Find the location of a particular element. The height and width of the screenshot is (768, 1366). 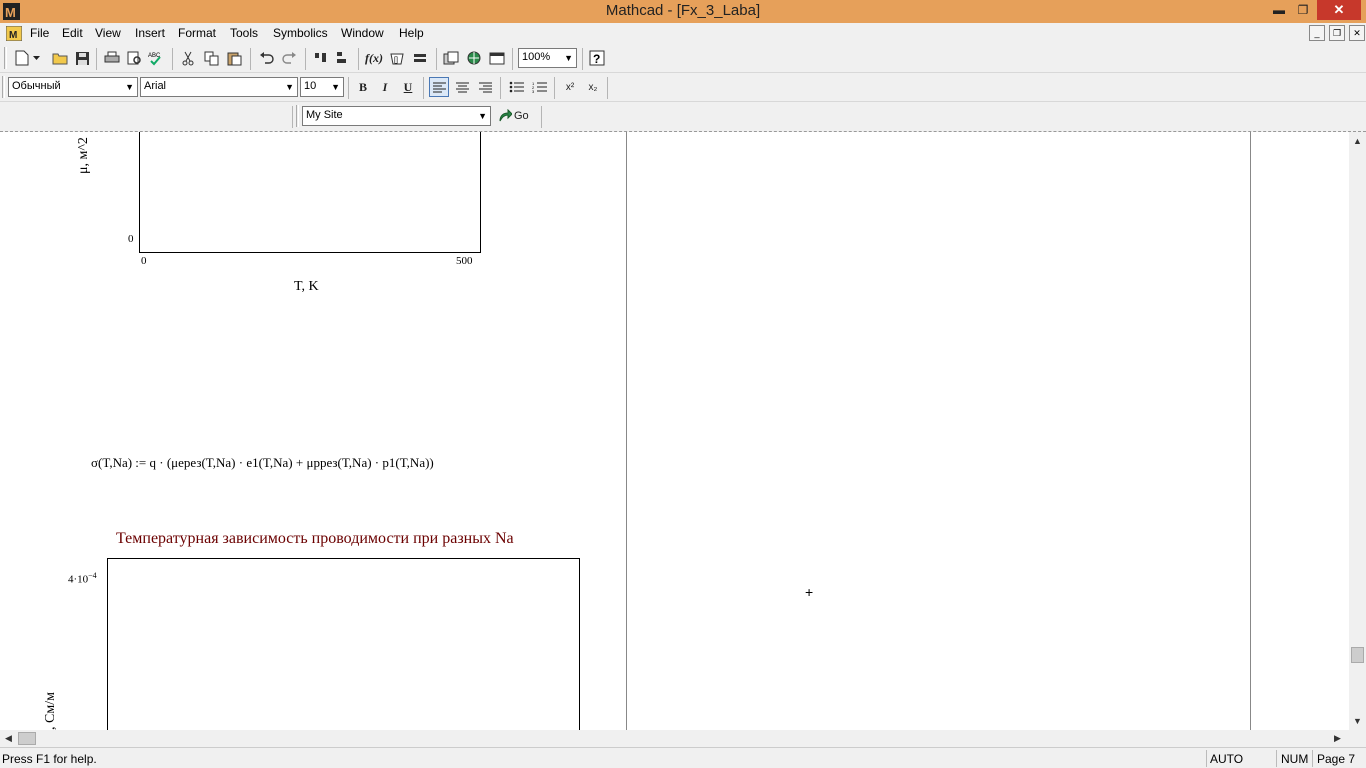

status-help-text: Press F1 for help. is located at coordinates (49, 759).